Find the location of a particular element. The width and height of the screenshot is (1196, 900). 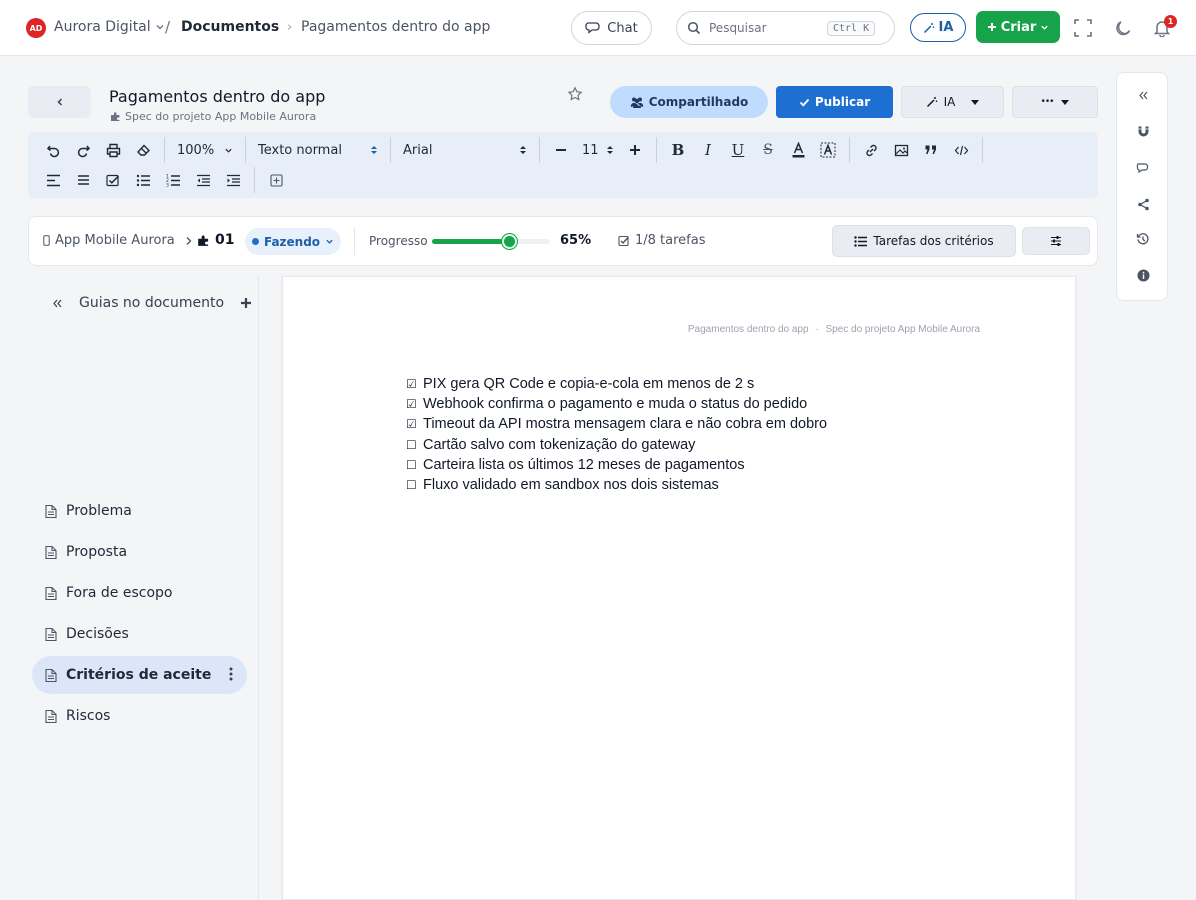

fullscreen-button is located at coordinates (1083, 28).